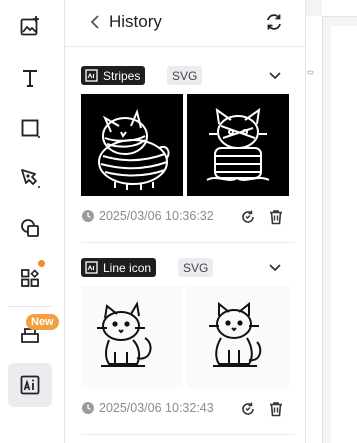  I want to click on tool-add-image, so click(30, 26).